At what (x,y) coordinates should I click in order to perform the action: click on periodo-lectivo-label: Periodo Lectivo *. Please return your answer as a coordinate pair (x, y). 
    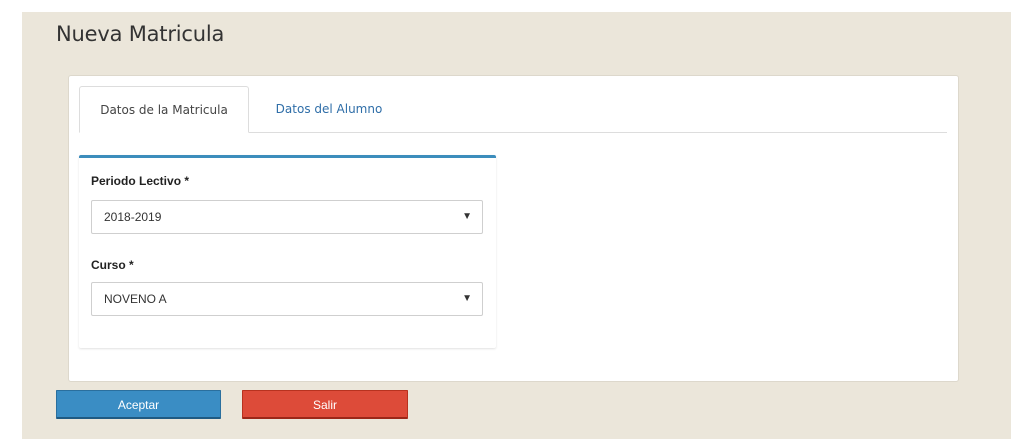
    Looking at the image, I should click on (140, 181).